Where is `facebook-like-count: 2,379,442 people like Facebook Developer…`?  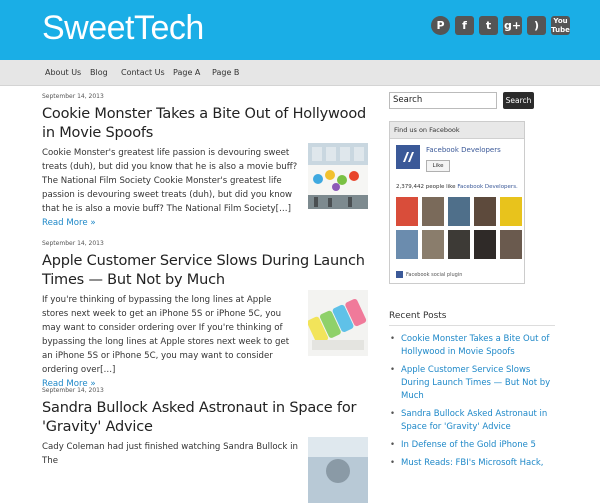 facebook-like-count: 2,379,442 people like Facebook Developer… is located at coordinates (457, 187).